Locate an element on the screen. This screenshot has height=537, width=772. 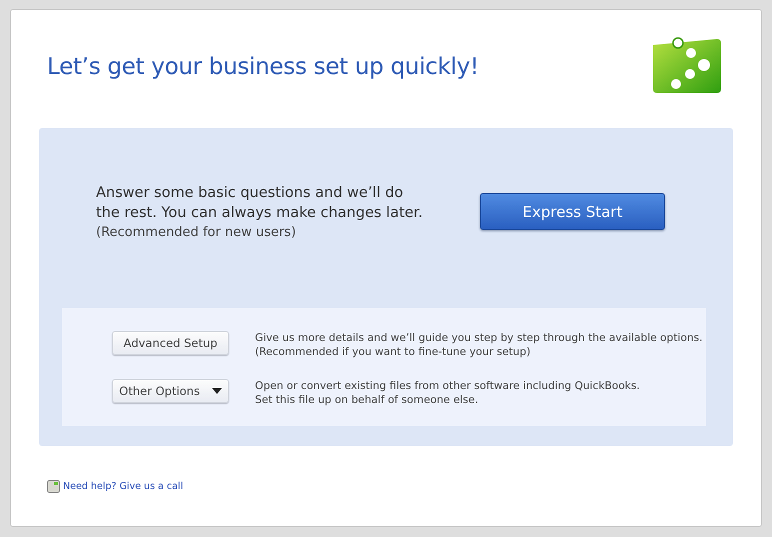
page-title: Let’s get your business set up quickly! is located at coordinates (263, 67).